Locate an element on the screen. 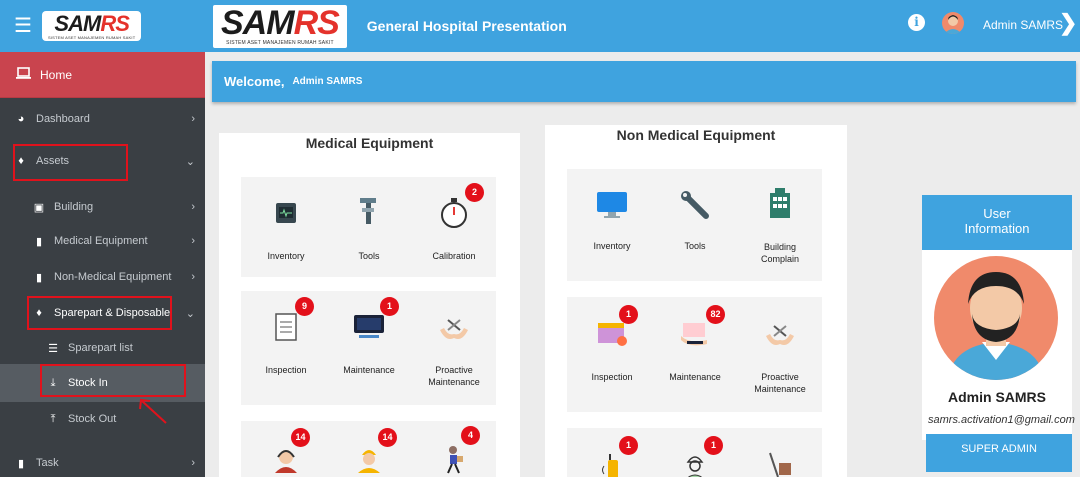 The width and height of the screenshot is (1080, 477). inspection-badge: 1 is located at coordinates (628, 314).